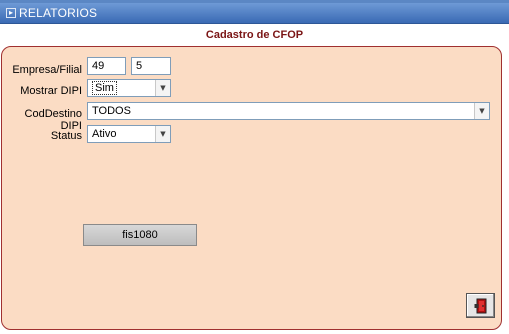 The image size is (509, 334). What do you see at coordinates (254, 13) in the screenshot?
I see `window-title-bar: ▸ RELATORIOS` at bounding box center [254, 13].